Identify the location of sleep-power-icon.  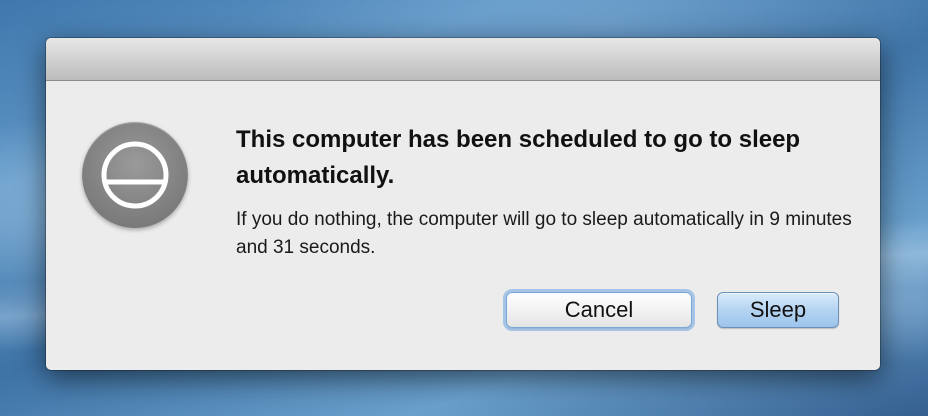
(135, 175).